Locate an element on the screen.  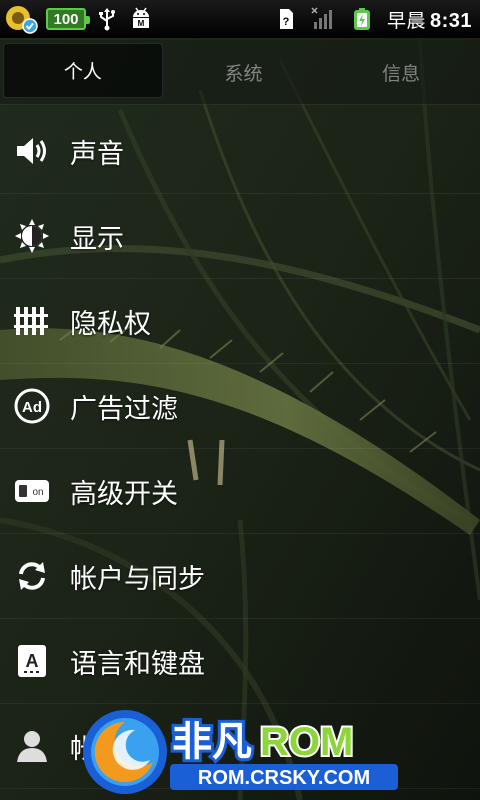
battery-level: 100 is located at coordinates (66, 19).